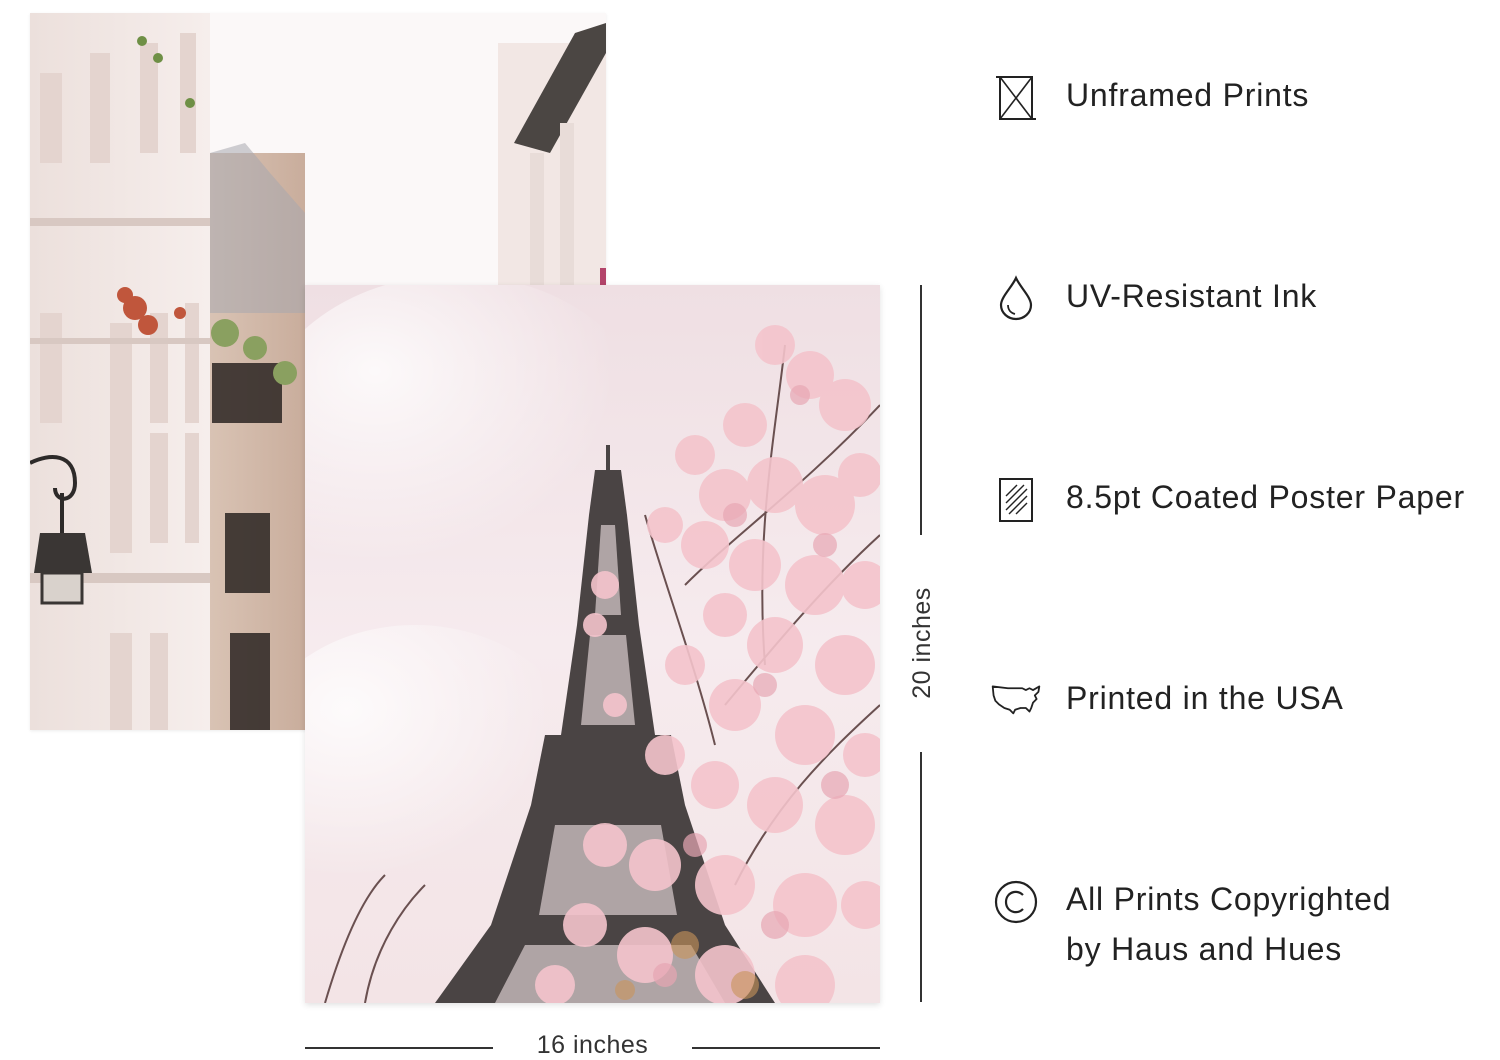 This screenshot has width=1500, height=1060. What do you see at coordinates (1016, 298) in the screenshot?
I see `ink-drop-icon` at bounding box center [1016, 298].